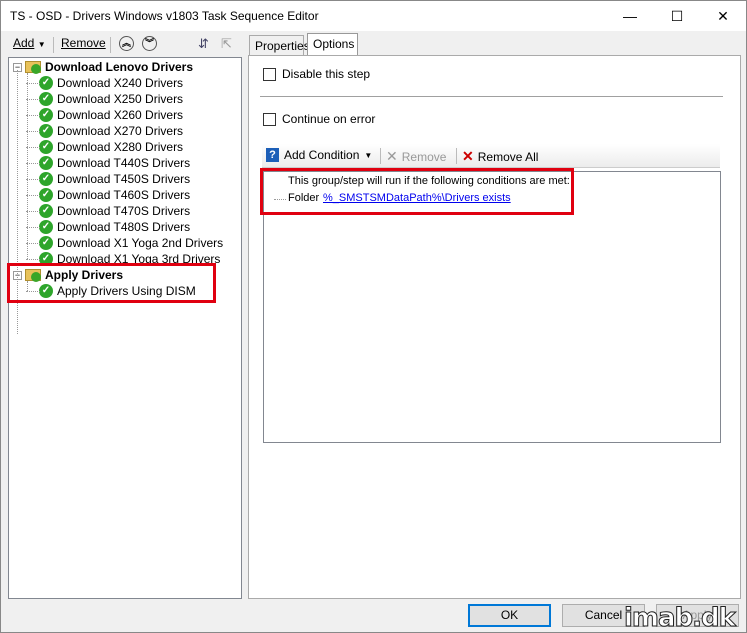 The image size is (747, 633). I want to click on move-up-icon: ︽, so click(126, 43).